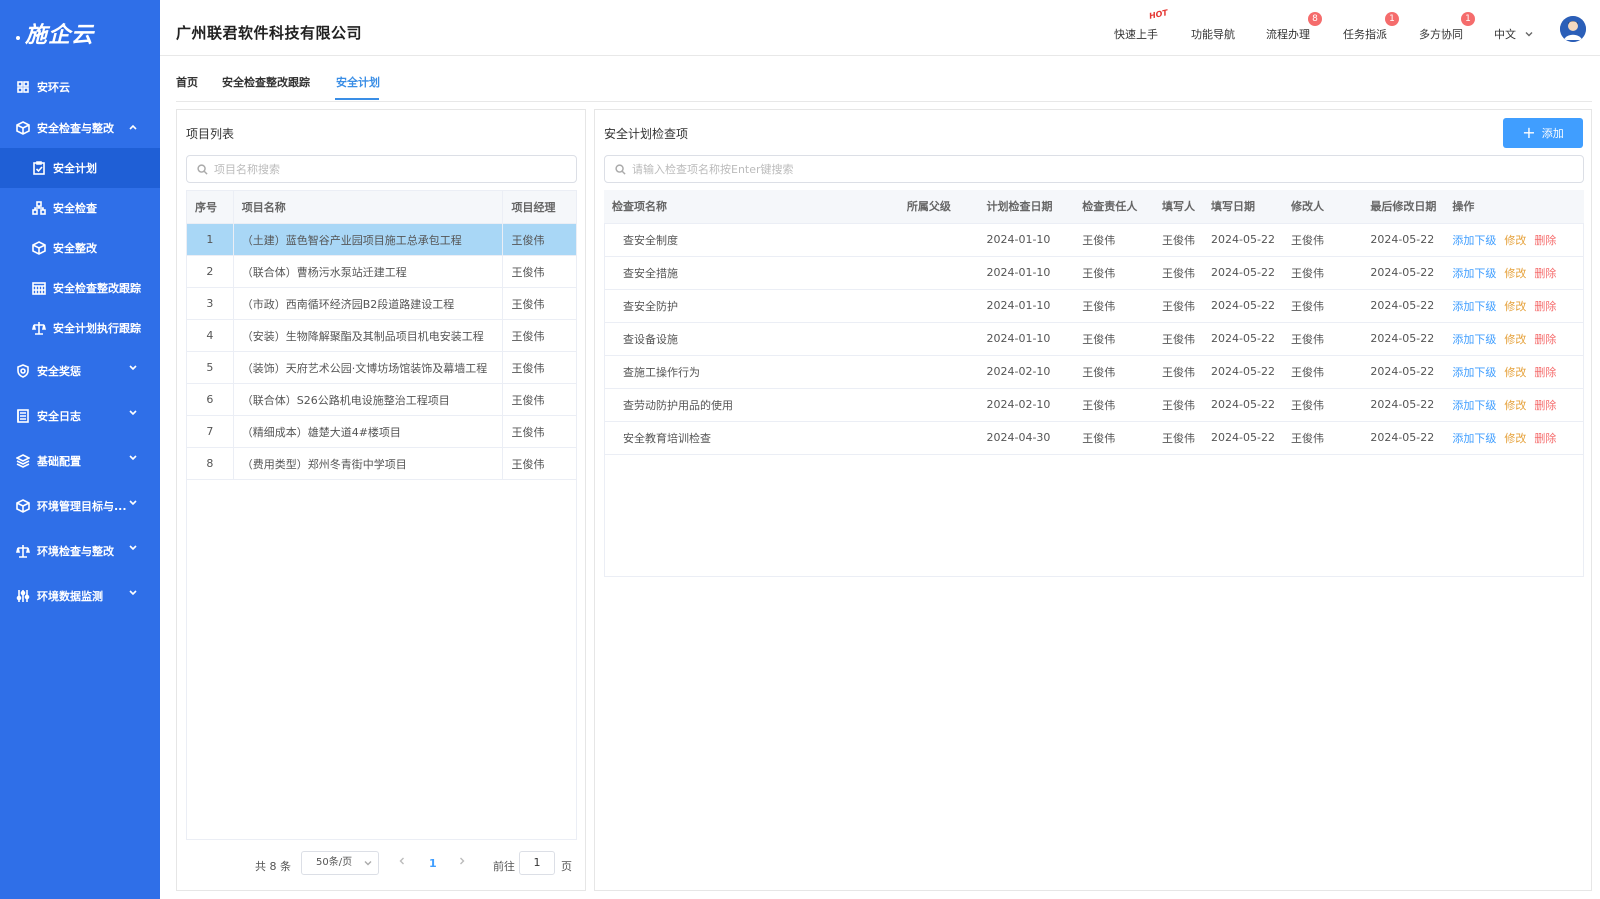 The width and height of the screenshot is (1600, 899). What do you see at coordinates (381, 431) in the screenshot?
I see `table-row: 7 （精细成本）雄楚大道4#楼项目 王俊伟` at bounding box center [381, 431].